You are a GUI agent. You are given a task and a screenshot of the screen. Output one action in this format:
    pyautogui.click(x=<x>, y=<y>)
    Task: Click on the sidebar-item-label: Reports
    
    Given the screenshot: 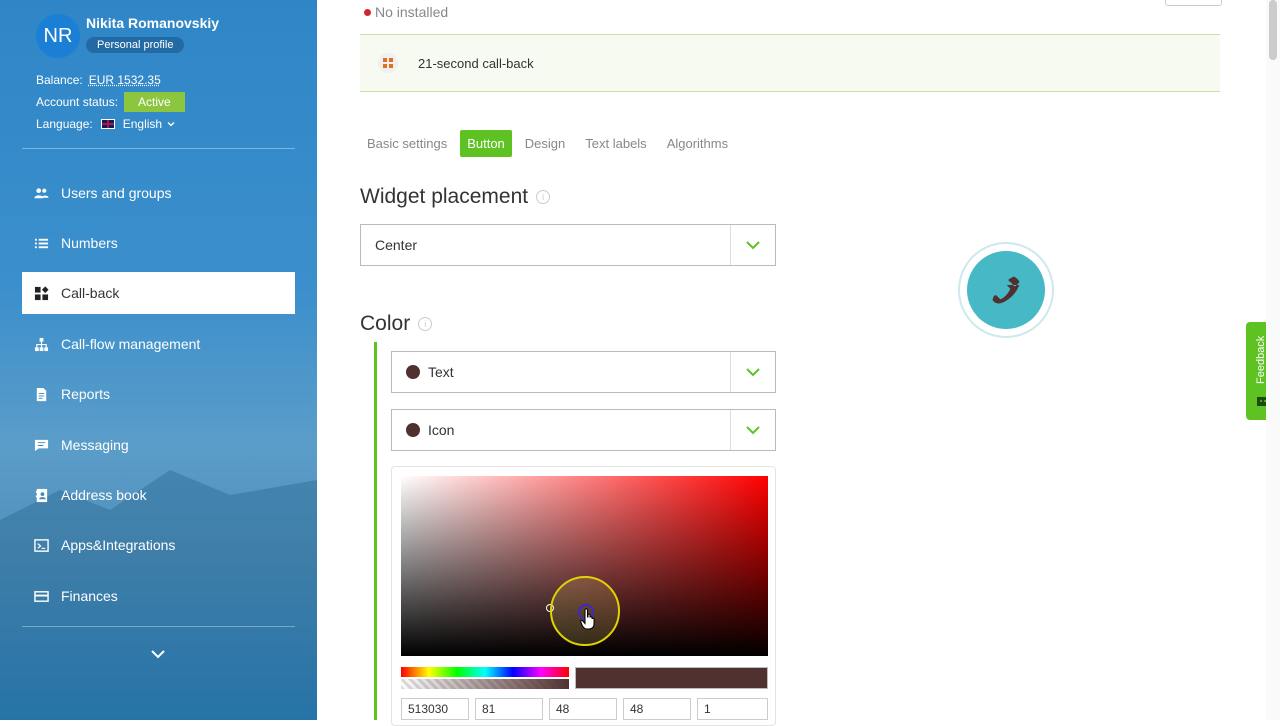 What is the action you would take?
    pyautogui.click(x=86, y=394)
    